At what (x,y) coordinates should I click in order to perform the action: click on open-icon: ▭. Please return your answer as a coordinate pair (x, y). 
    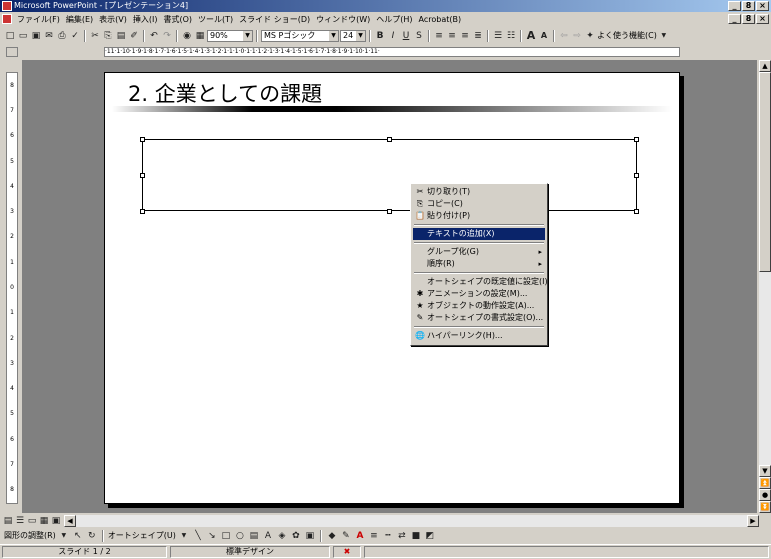
    Looking at the image, I should click on (23, 36).